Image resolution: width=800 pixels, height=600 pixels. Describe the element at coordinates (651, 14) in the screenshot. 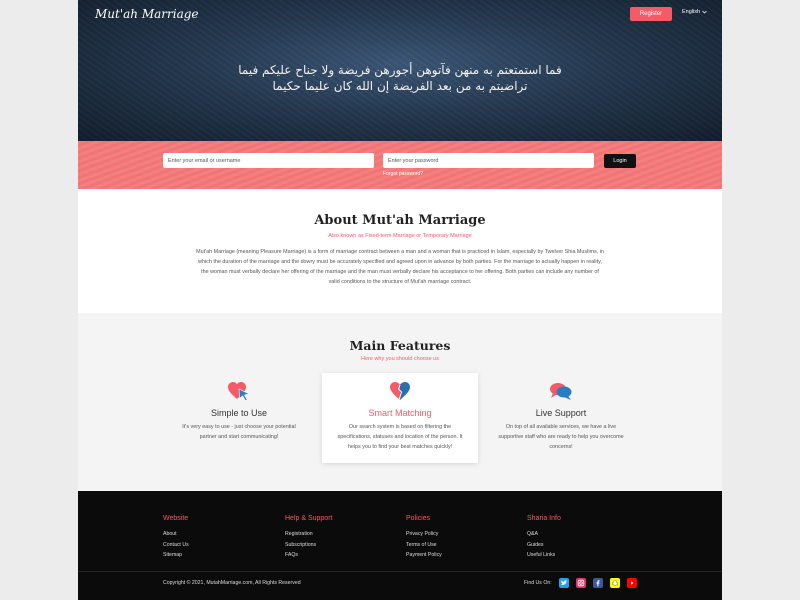

I see `register-button: Register` at that location.